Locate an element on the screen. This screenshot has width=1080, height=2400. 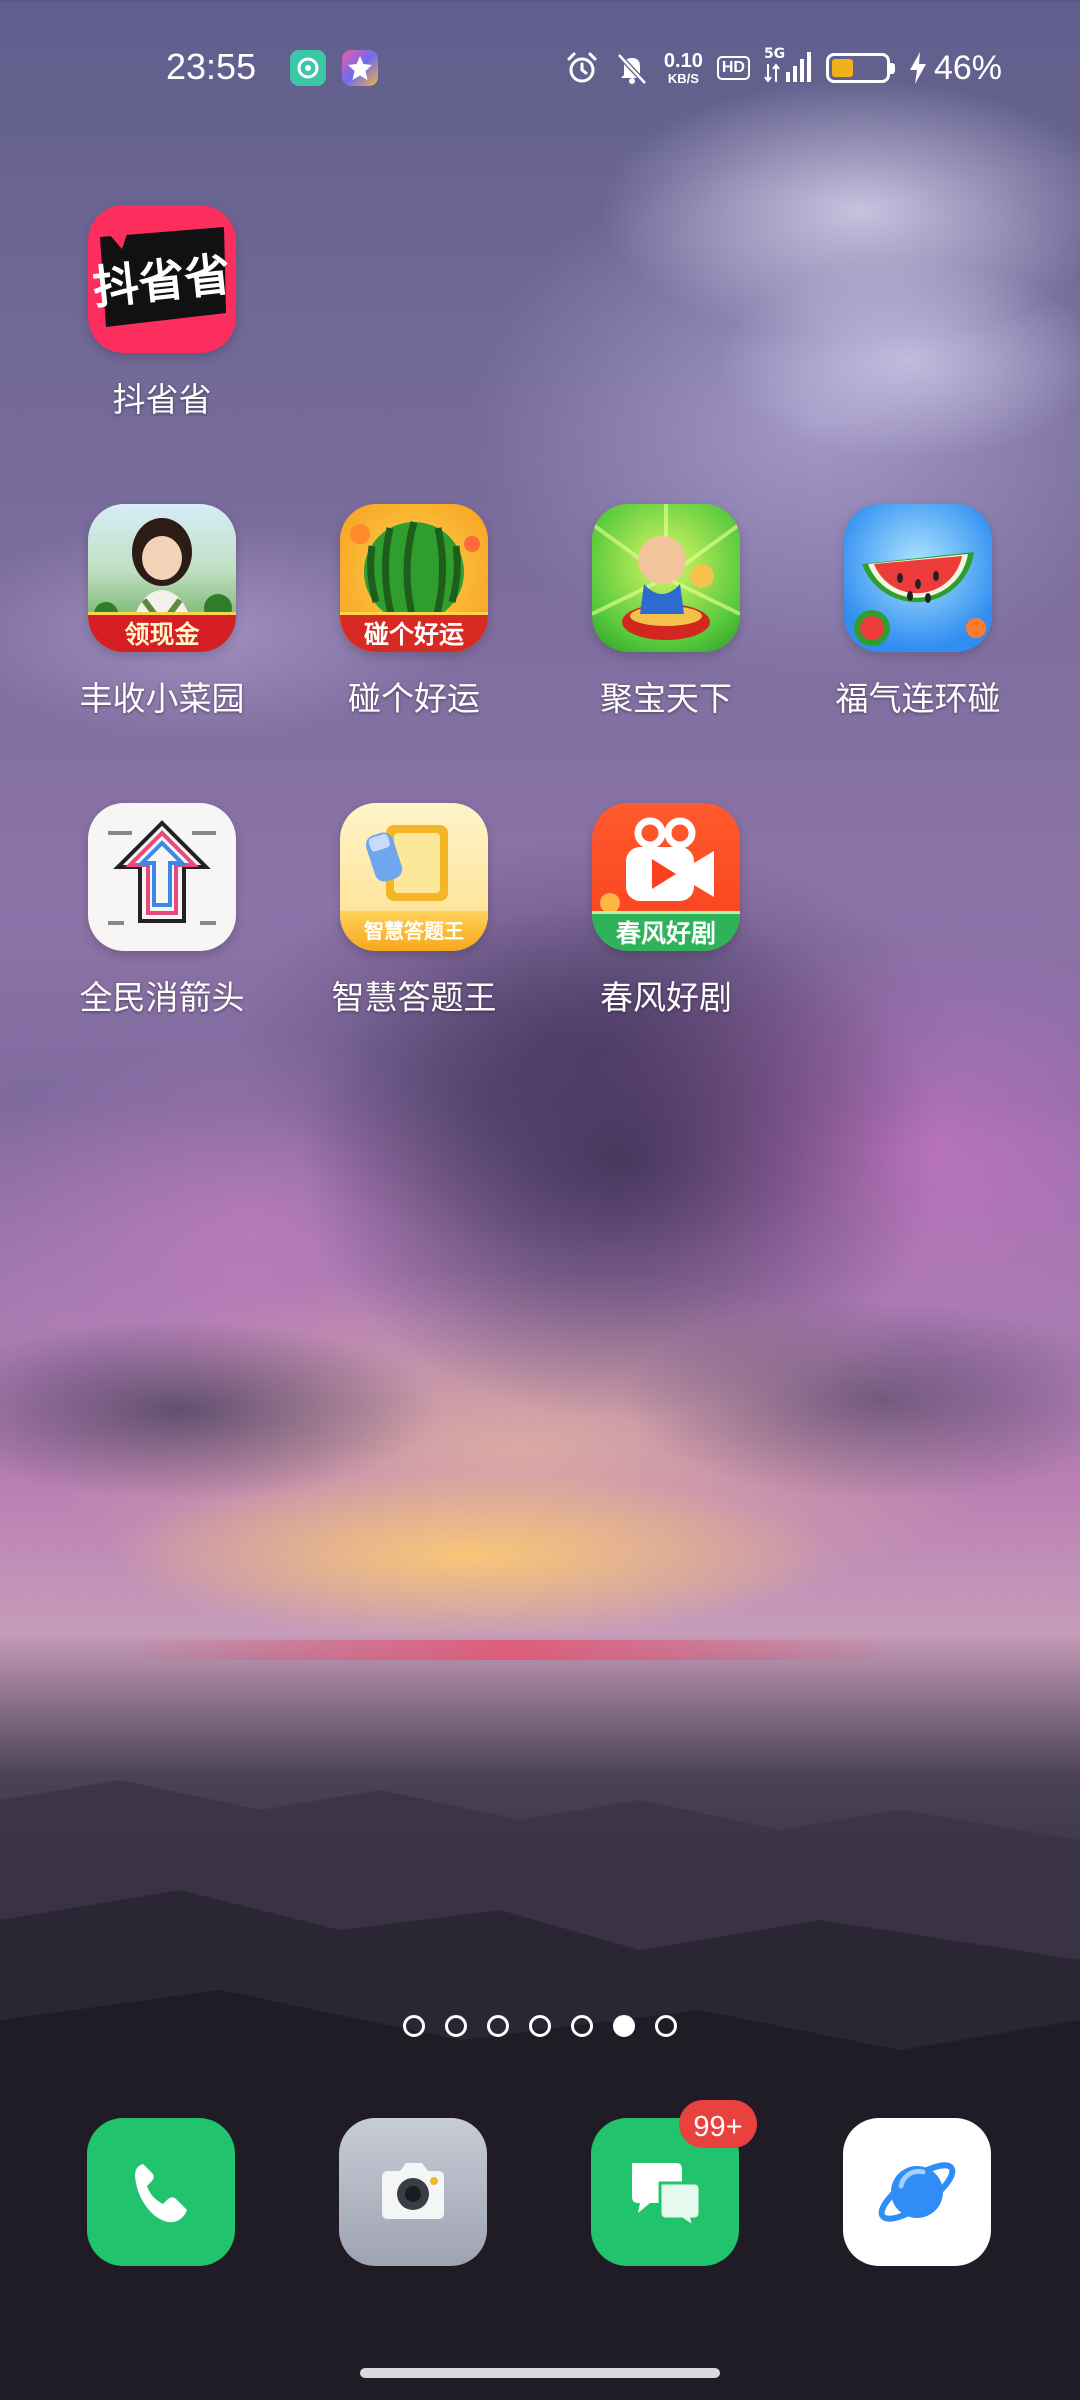
dousheng-icon: 抖省省 is located at coordinates (162, 279).